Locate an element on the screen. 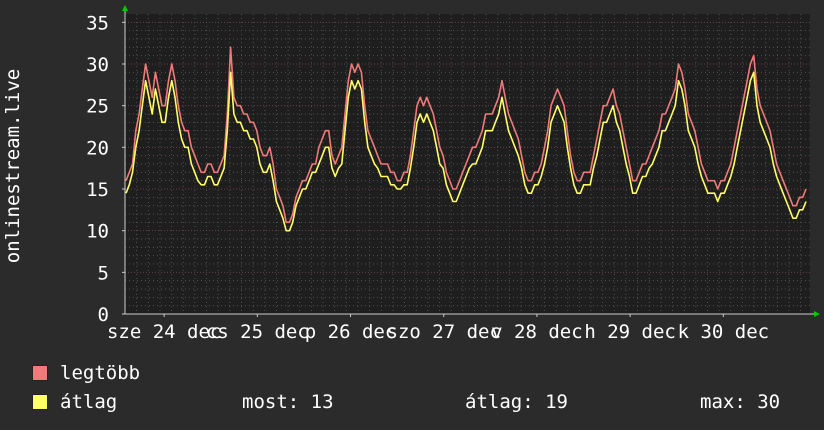 This screenshot has width=824, height=430. y-tick-label: 20 is located at coordinates (97, 148).